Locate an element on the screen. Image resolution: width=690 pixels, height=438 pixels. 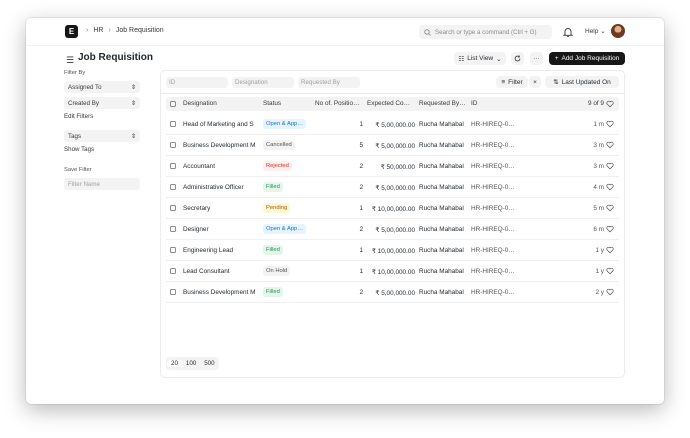
status-badge: Pending is located at coordinates (277, 208).